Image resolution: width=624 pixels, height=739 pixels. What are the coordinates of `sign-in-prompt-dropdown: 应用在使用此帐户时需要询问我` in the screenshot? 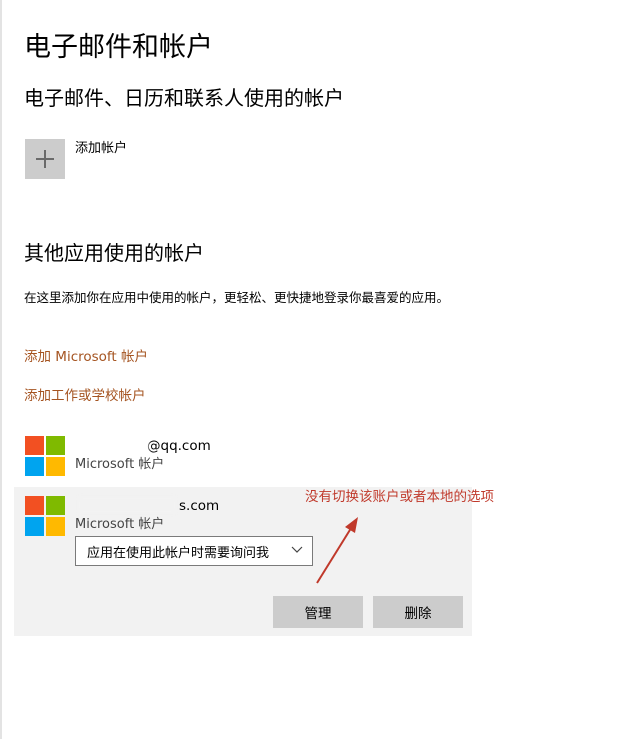 It's located at (194, 551).